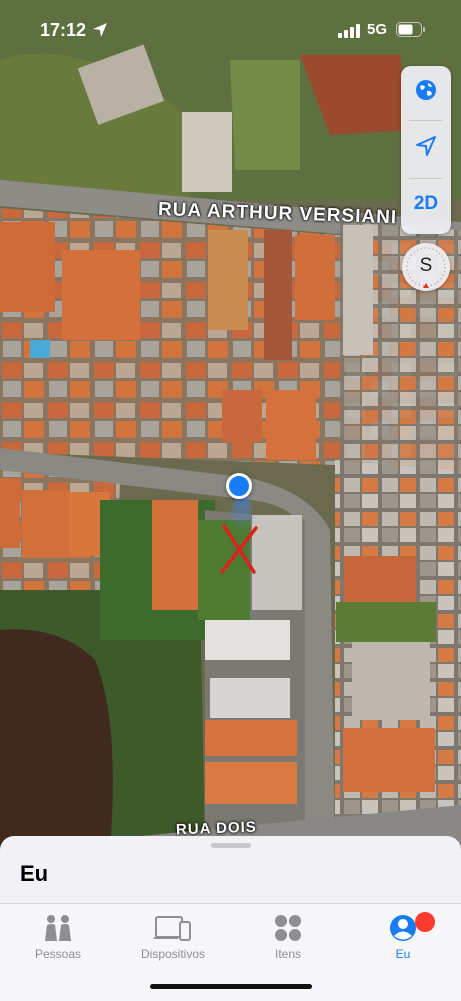 This screenshot has width=461, height=1001. What do you see at coordinates (239, 549) in the screenshot?
I see `red-x-annotation` at bounding box center [239, 549].